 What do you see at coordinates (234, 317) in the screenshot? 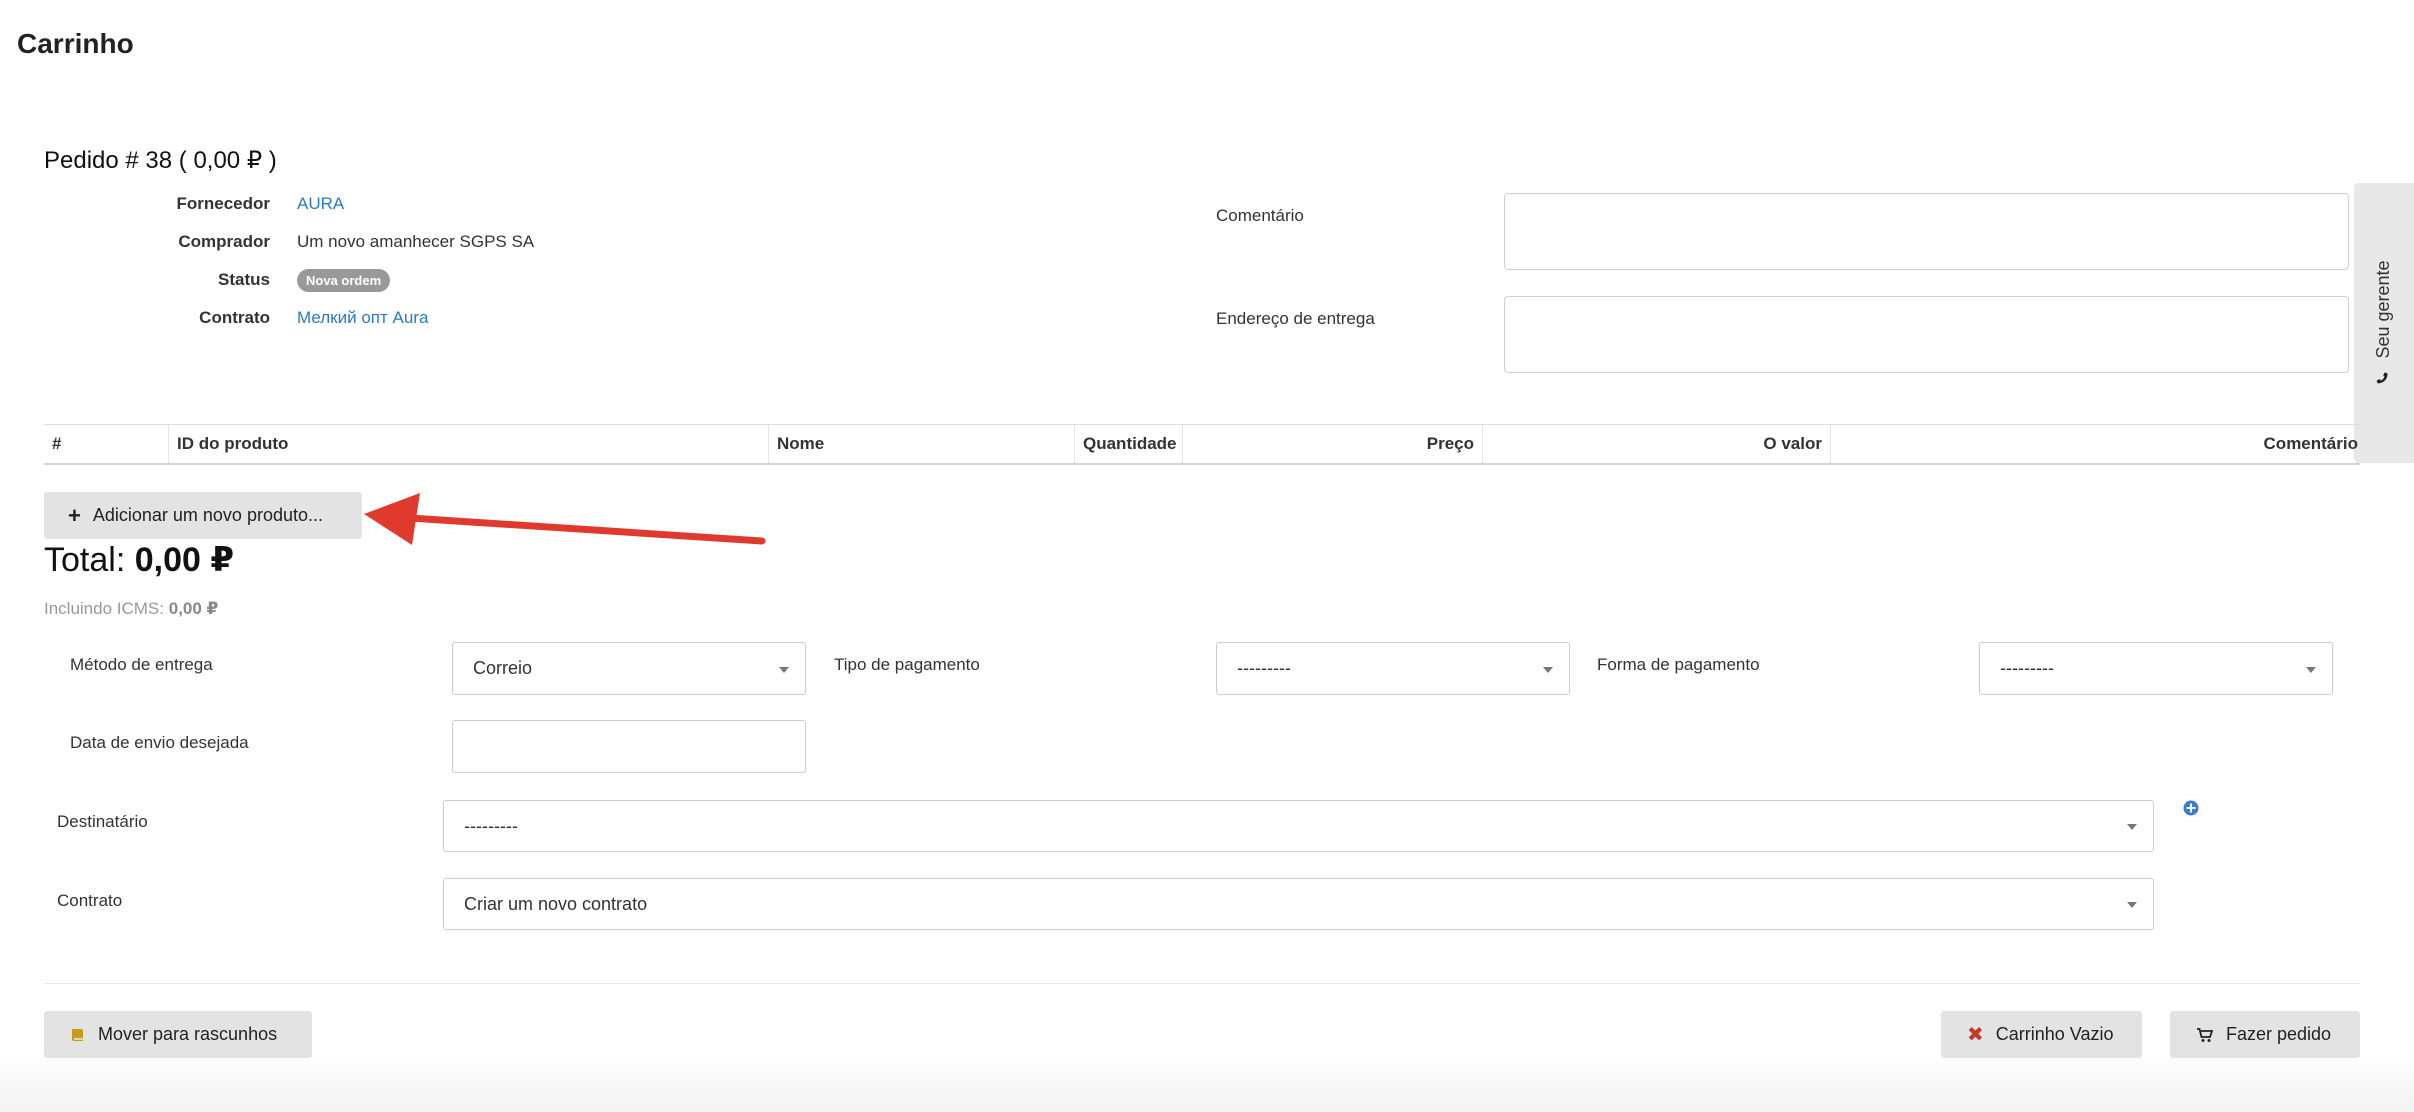
I see `contract-info-label: Contrato` at bounding box center [234, 317].